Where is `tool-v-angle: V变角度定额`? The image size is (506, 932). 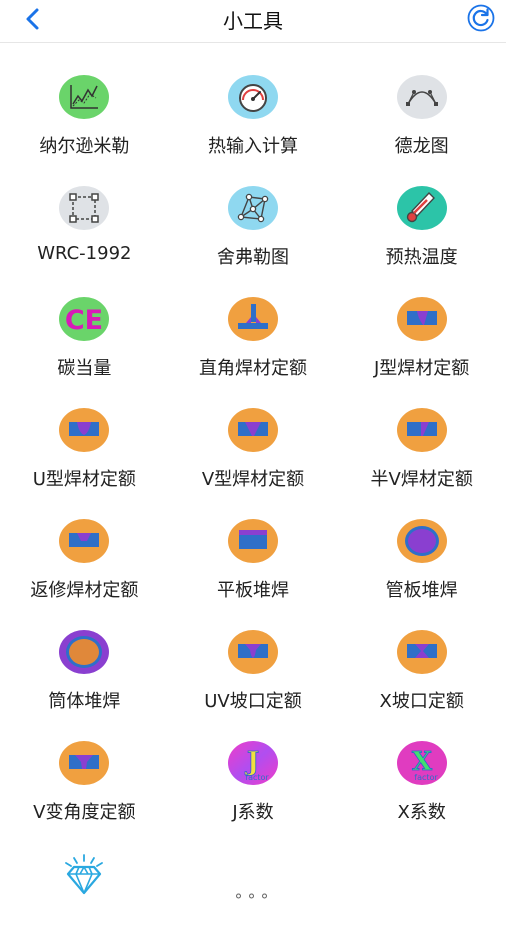 tool-v-angle: V变角度定额 is located at coordinates (84, 766).